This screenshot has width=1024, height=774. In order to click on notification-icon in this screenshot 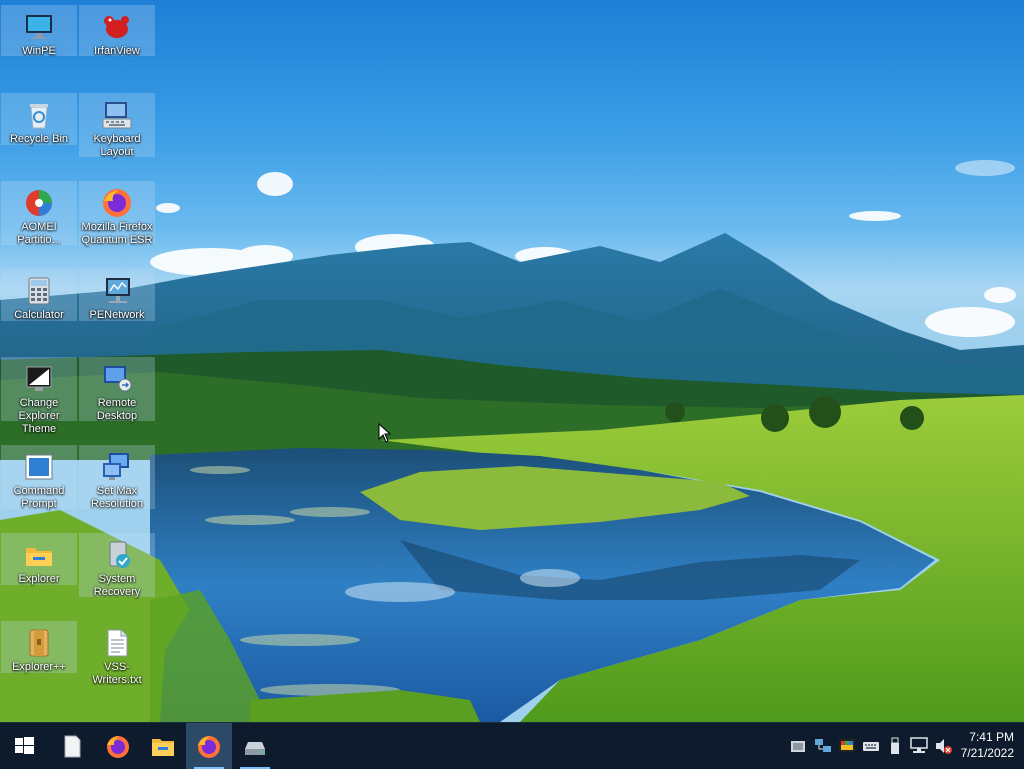, I will do `click(798, 746)`.